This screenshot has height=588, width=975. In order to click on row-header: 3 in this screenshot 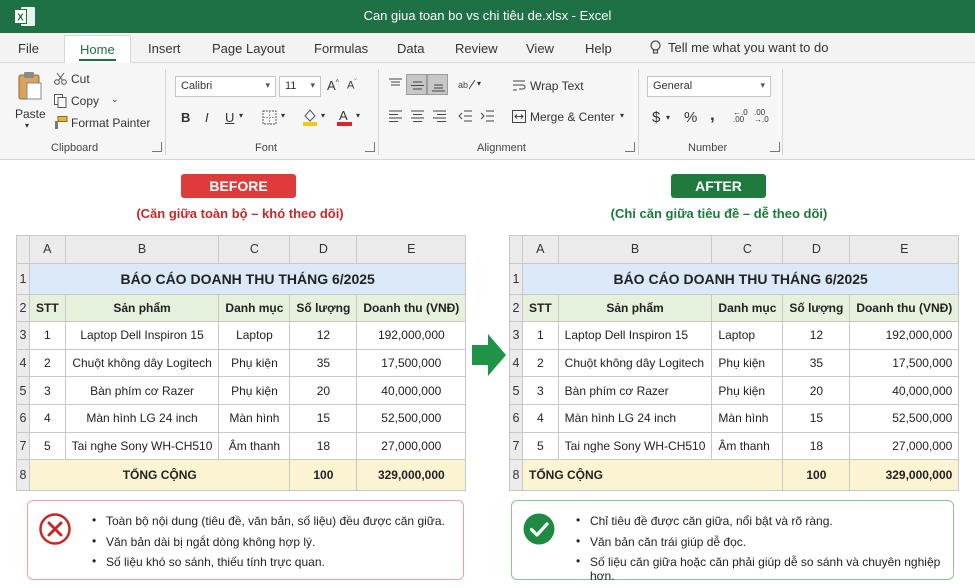, I will do `click(23, 335)`.